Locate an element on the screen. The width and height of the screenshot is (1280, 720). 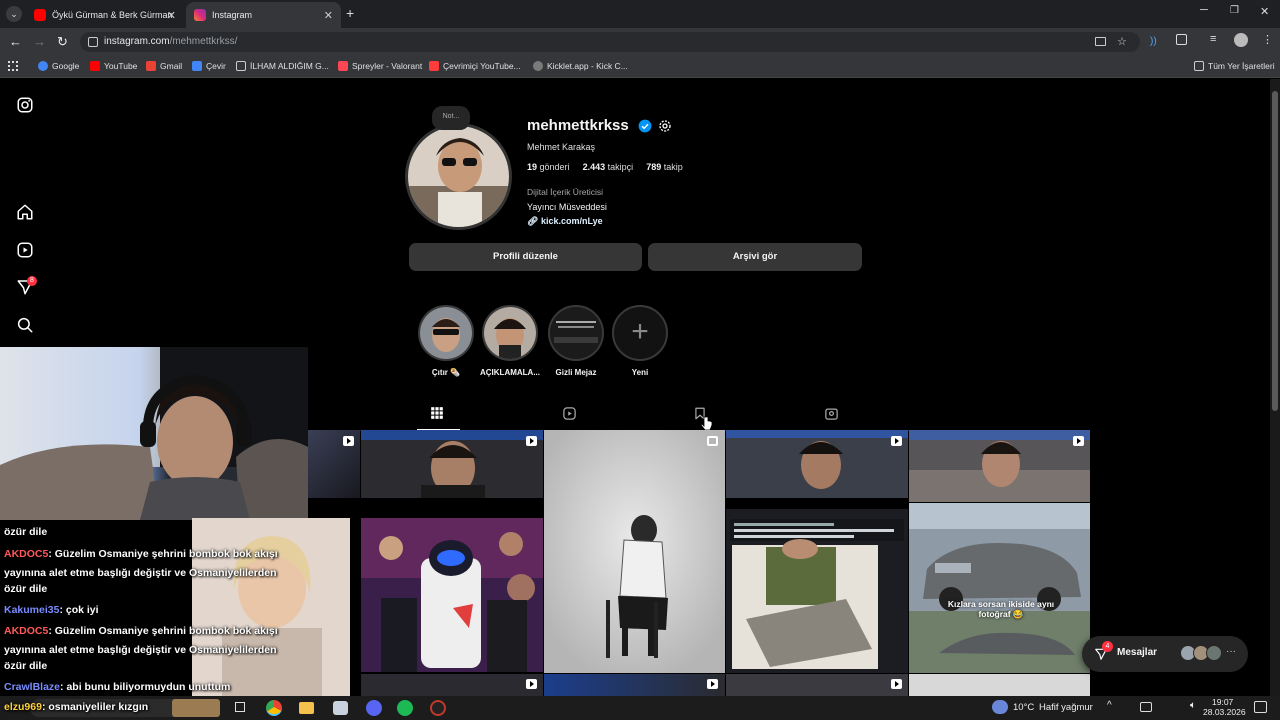
tray-chevron-up-icon: ^ is located at coordinates (1109, 705).